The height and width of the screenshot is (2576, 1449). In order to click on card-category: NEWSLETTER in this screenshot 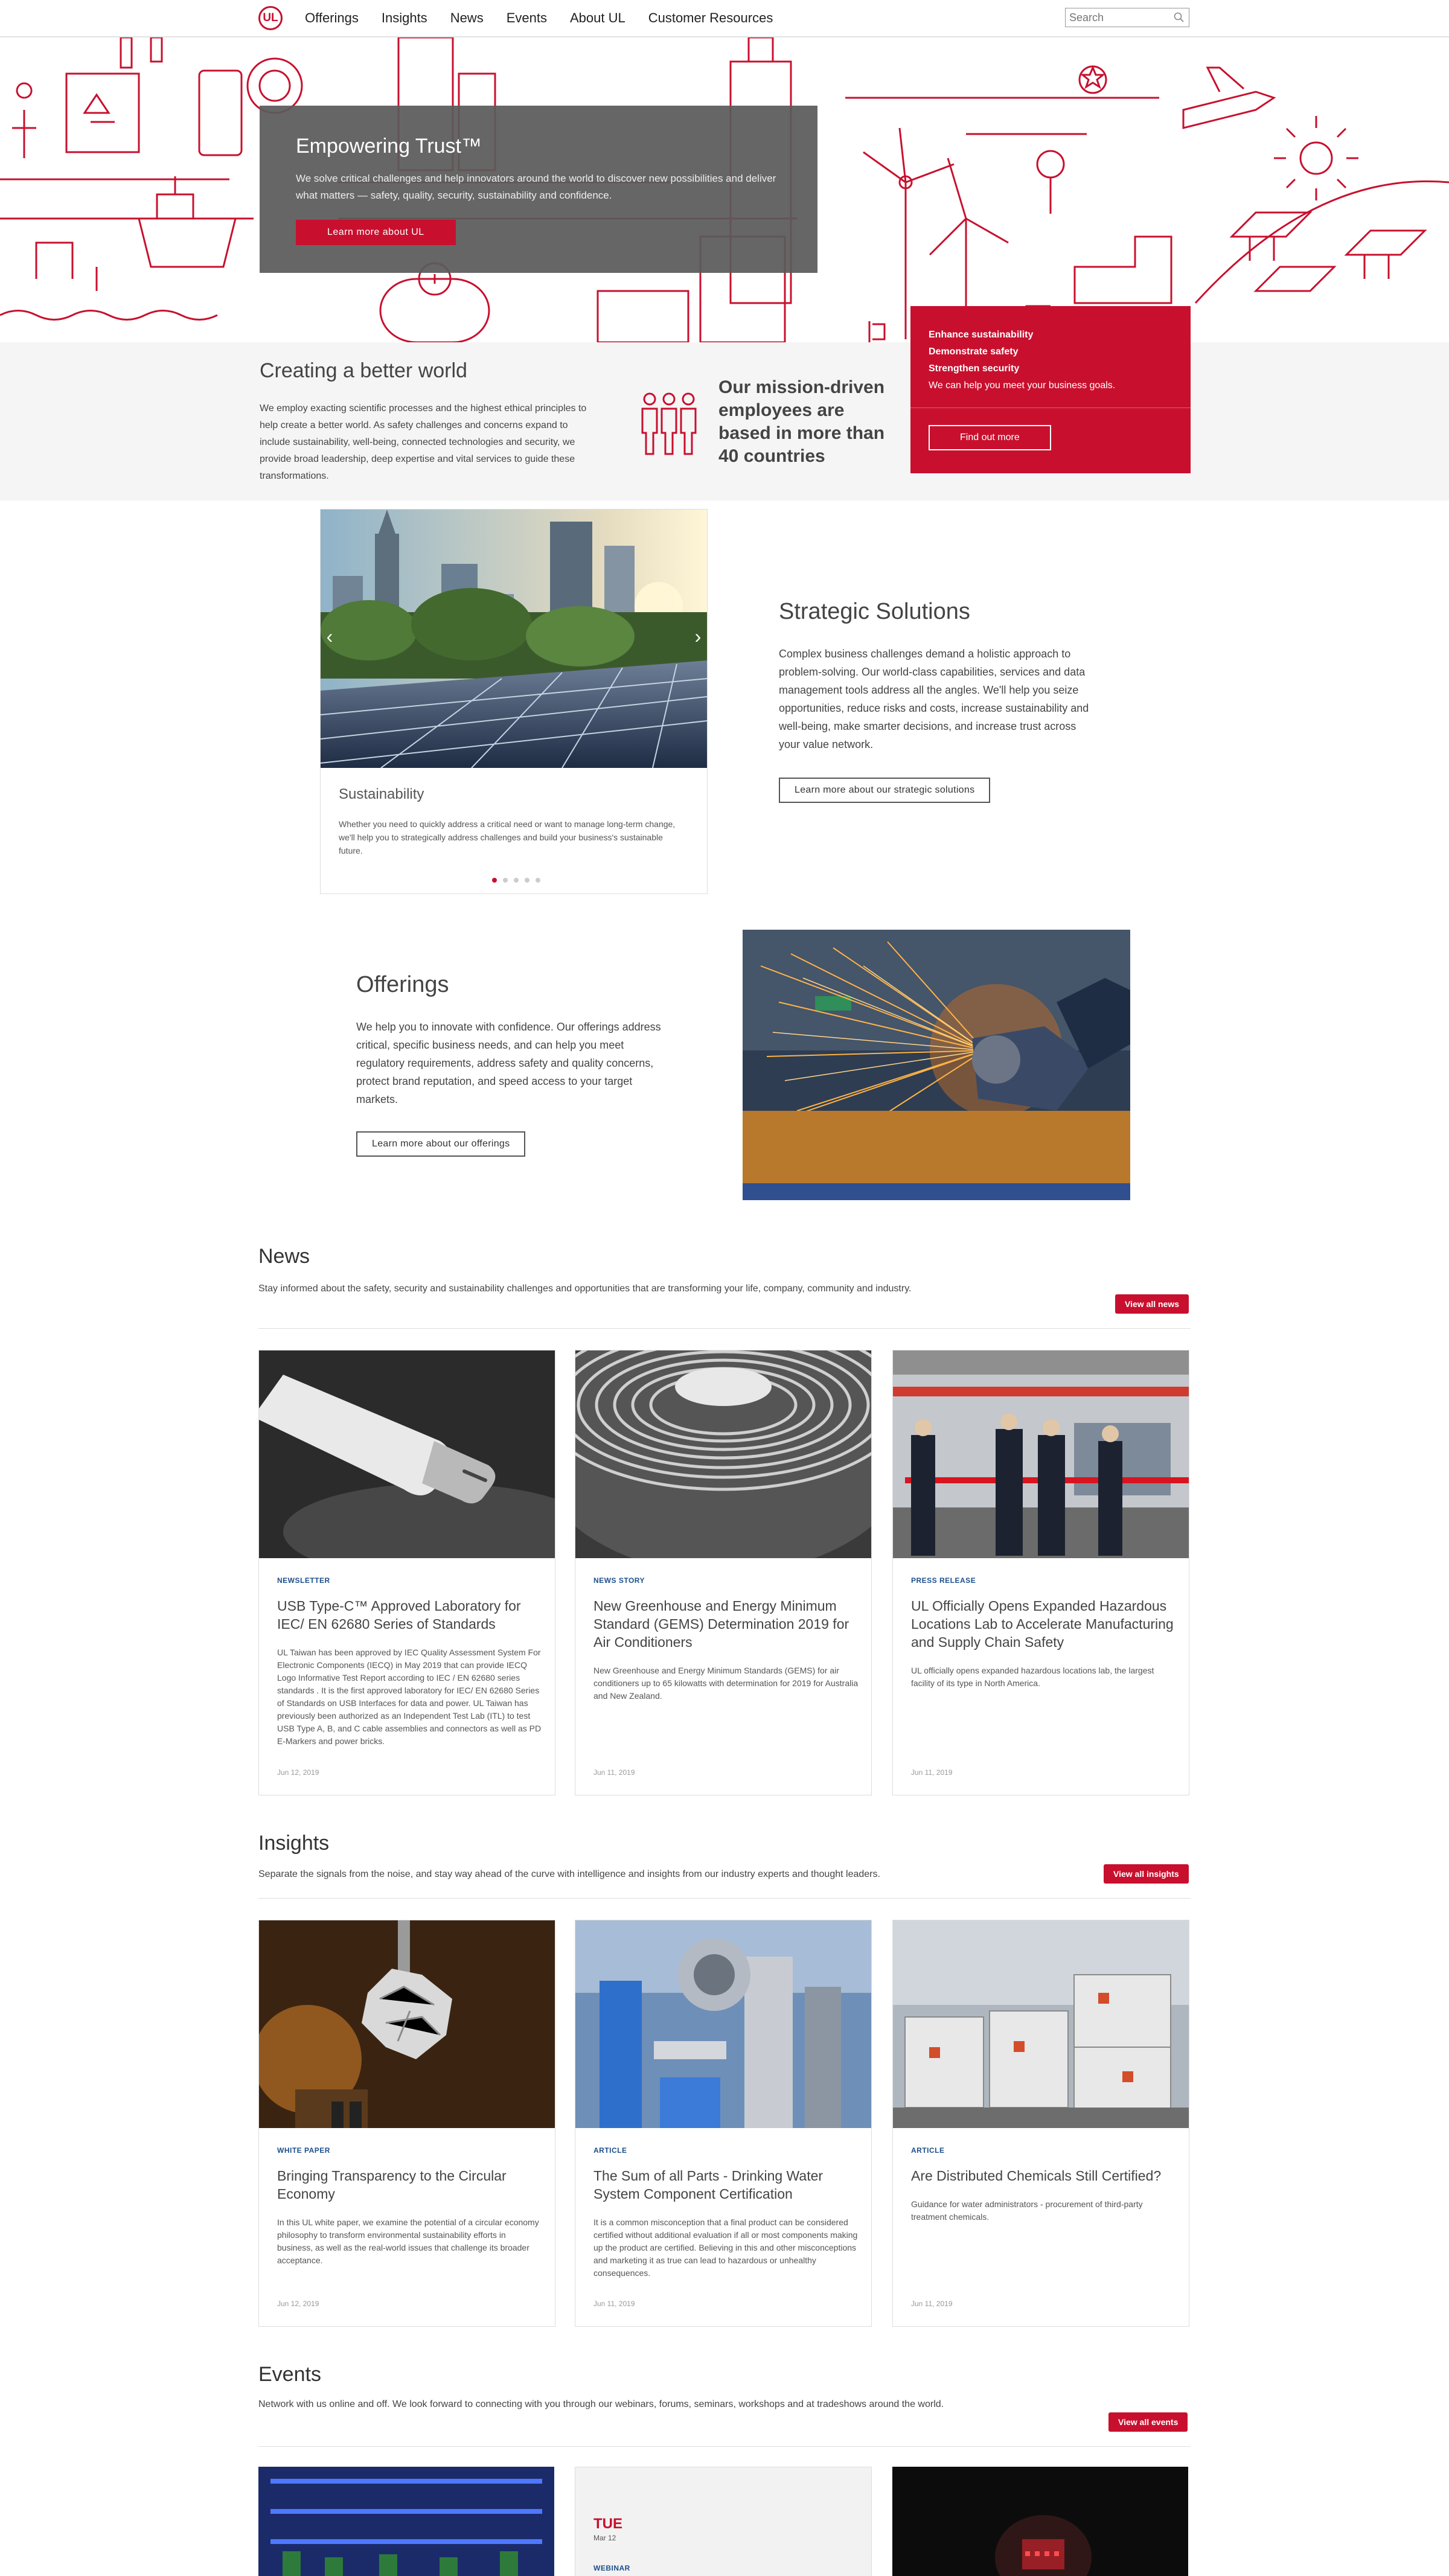, I will do `click(303, 1581)`.